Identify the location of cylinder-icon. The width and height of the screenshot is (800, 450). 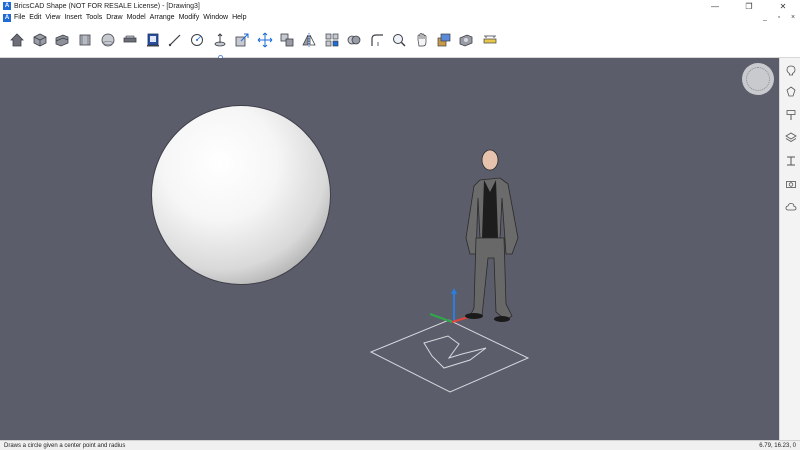
(85, 40).